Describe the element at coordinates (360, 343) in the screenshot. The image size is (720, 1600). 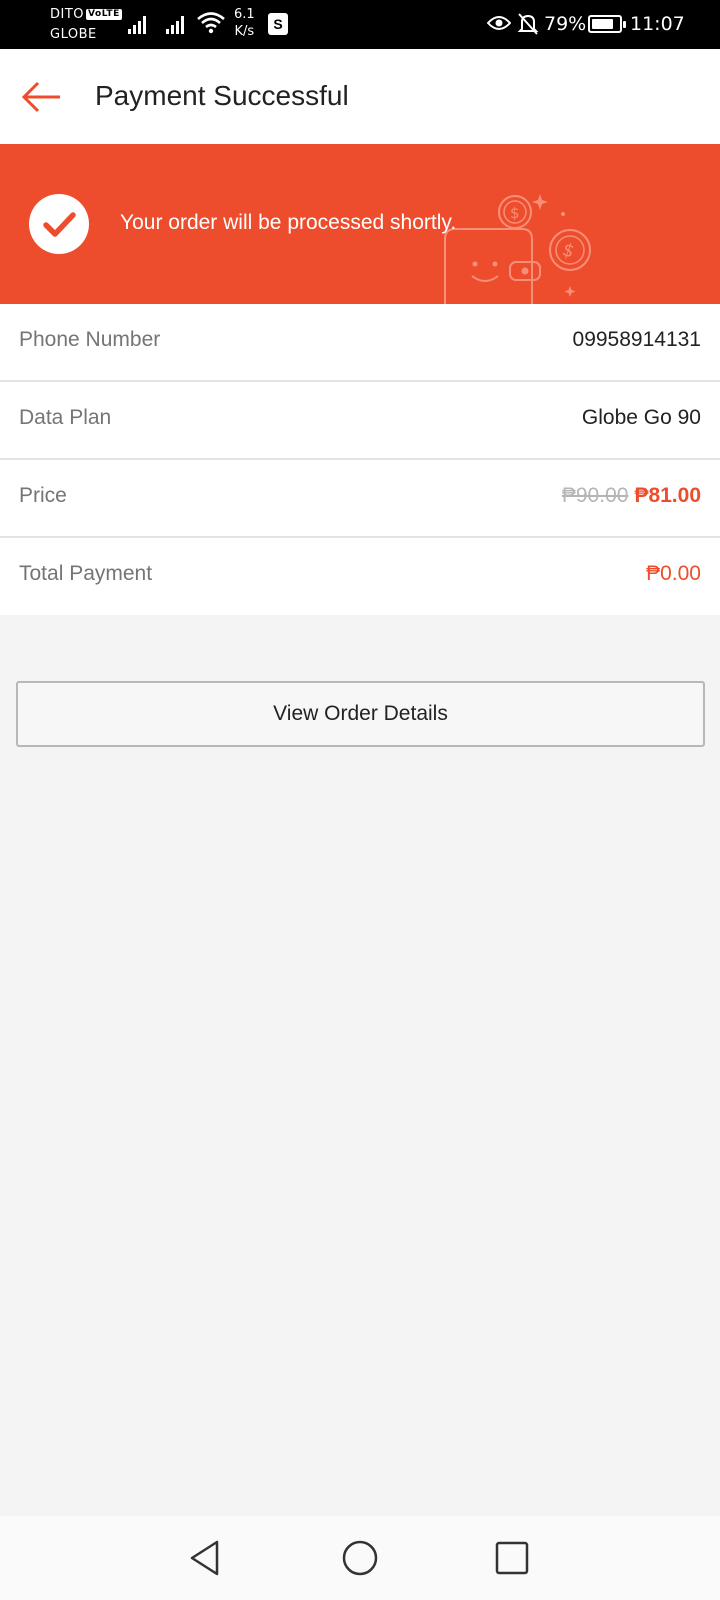
I see `phone-number-row: Phone Number 09958914131` at that location.